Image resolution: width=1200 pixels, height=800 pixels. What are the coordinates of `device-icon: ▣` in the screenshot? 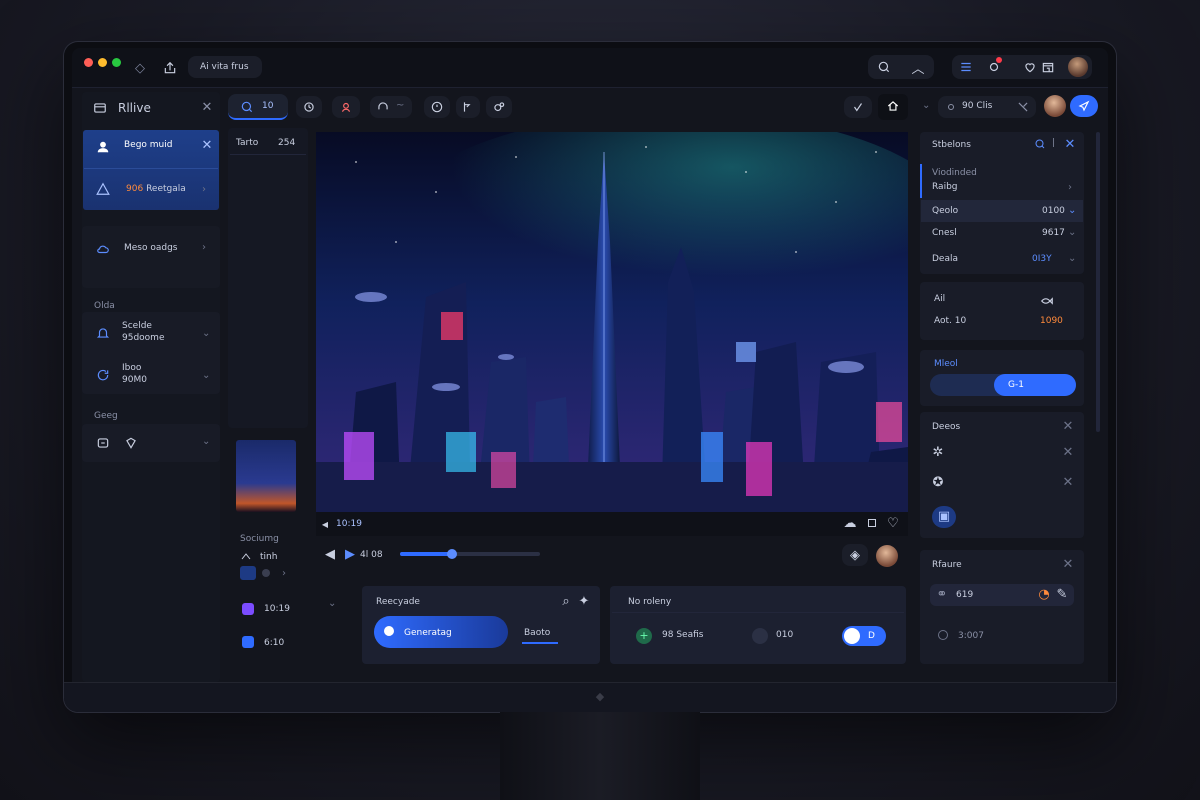 It's located at (944, 516).